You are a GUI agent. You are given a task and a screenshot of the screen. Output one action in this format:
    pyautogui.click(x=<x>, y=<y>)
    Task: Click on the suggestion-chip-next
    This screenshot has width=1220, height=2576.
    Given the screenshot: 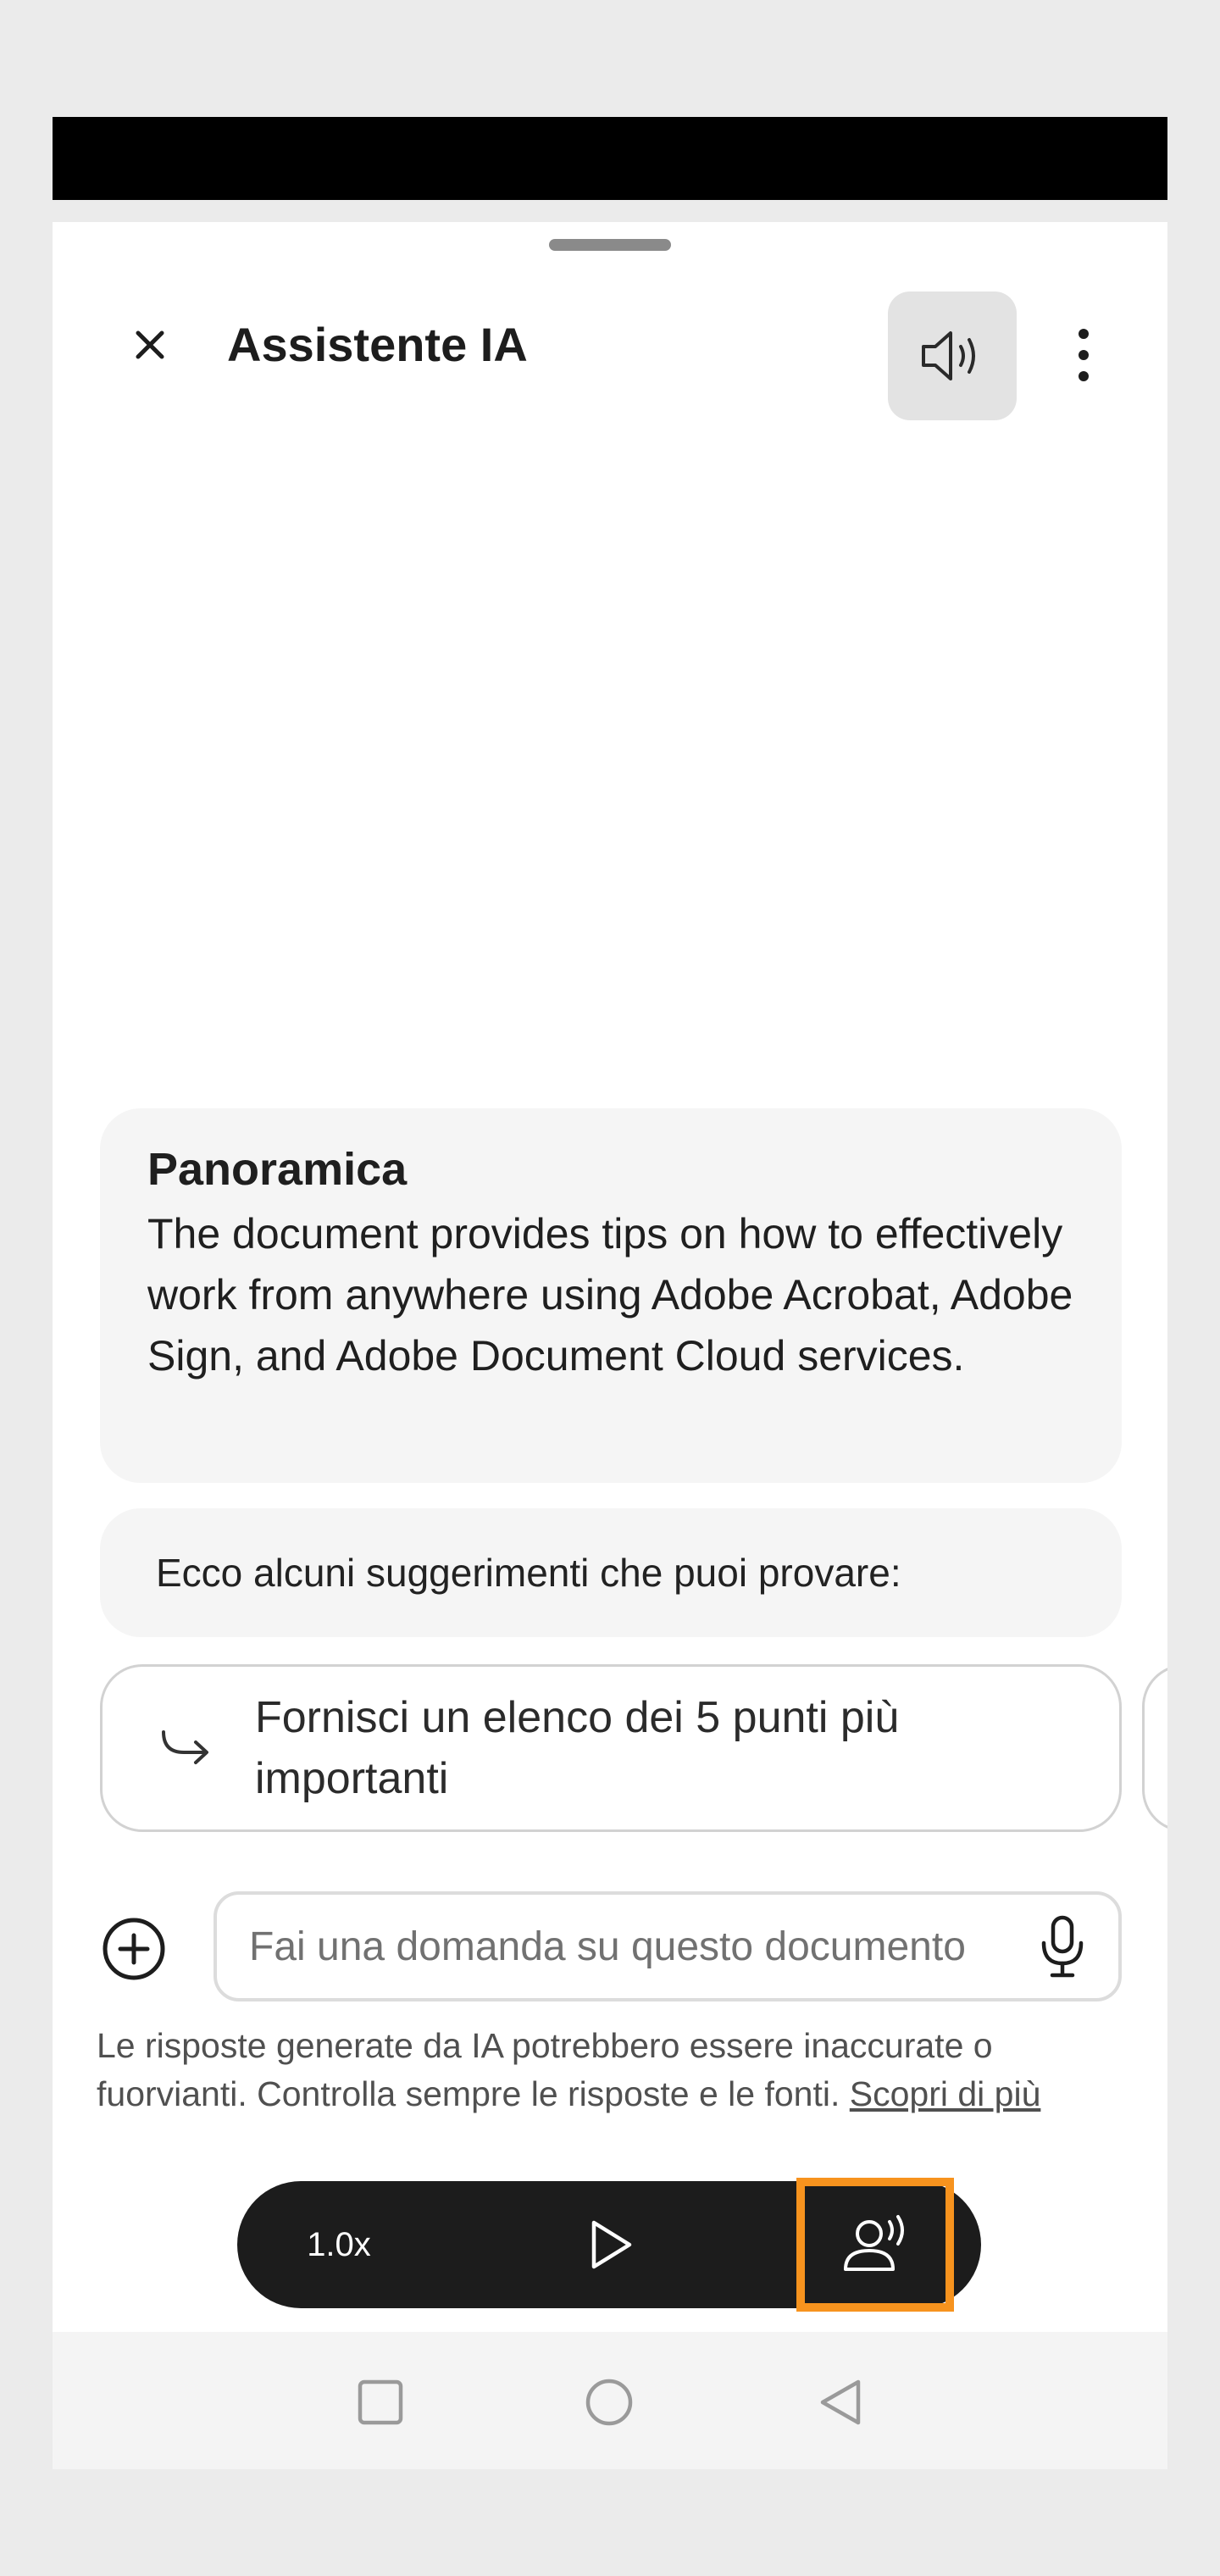 What is the action you would take?
    pyautogui.click(x=1154, y=1748)
    